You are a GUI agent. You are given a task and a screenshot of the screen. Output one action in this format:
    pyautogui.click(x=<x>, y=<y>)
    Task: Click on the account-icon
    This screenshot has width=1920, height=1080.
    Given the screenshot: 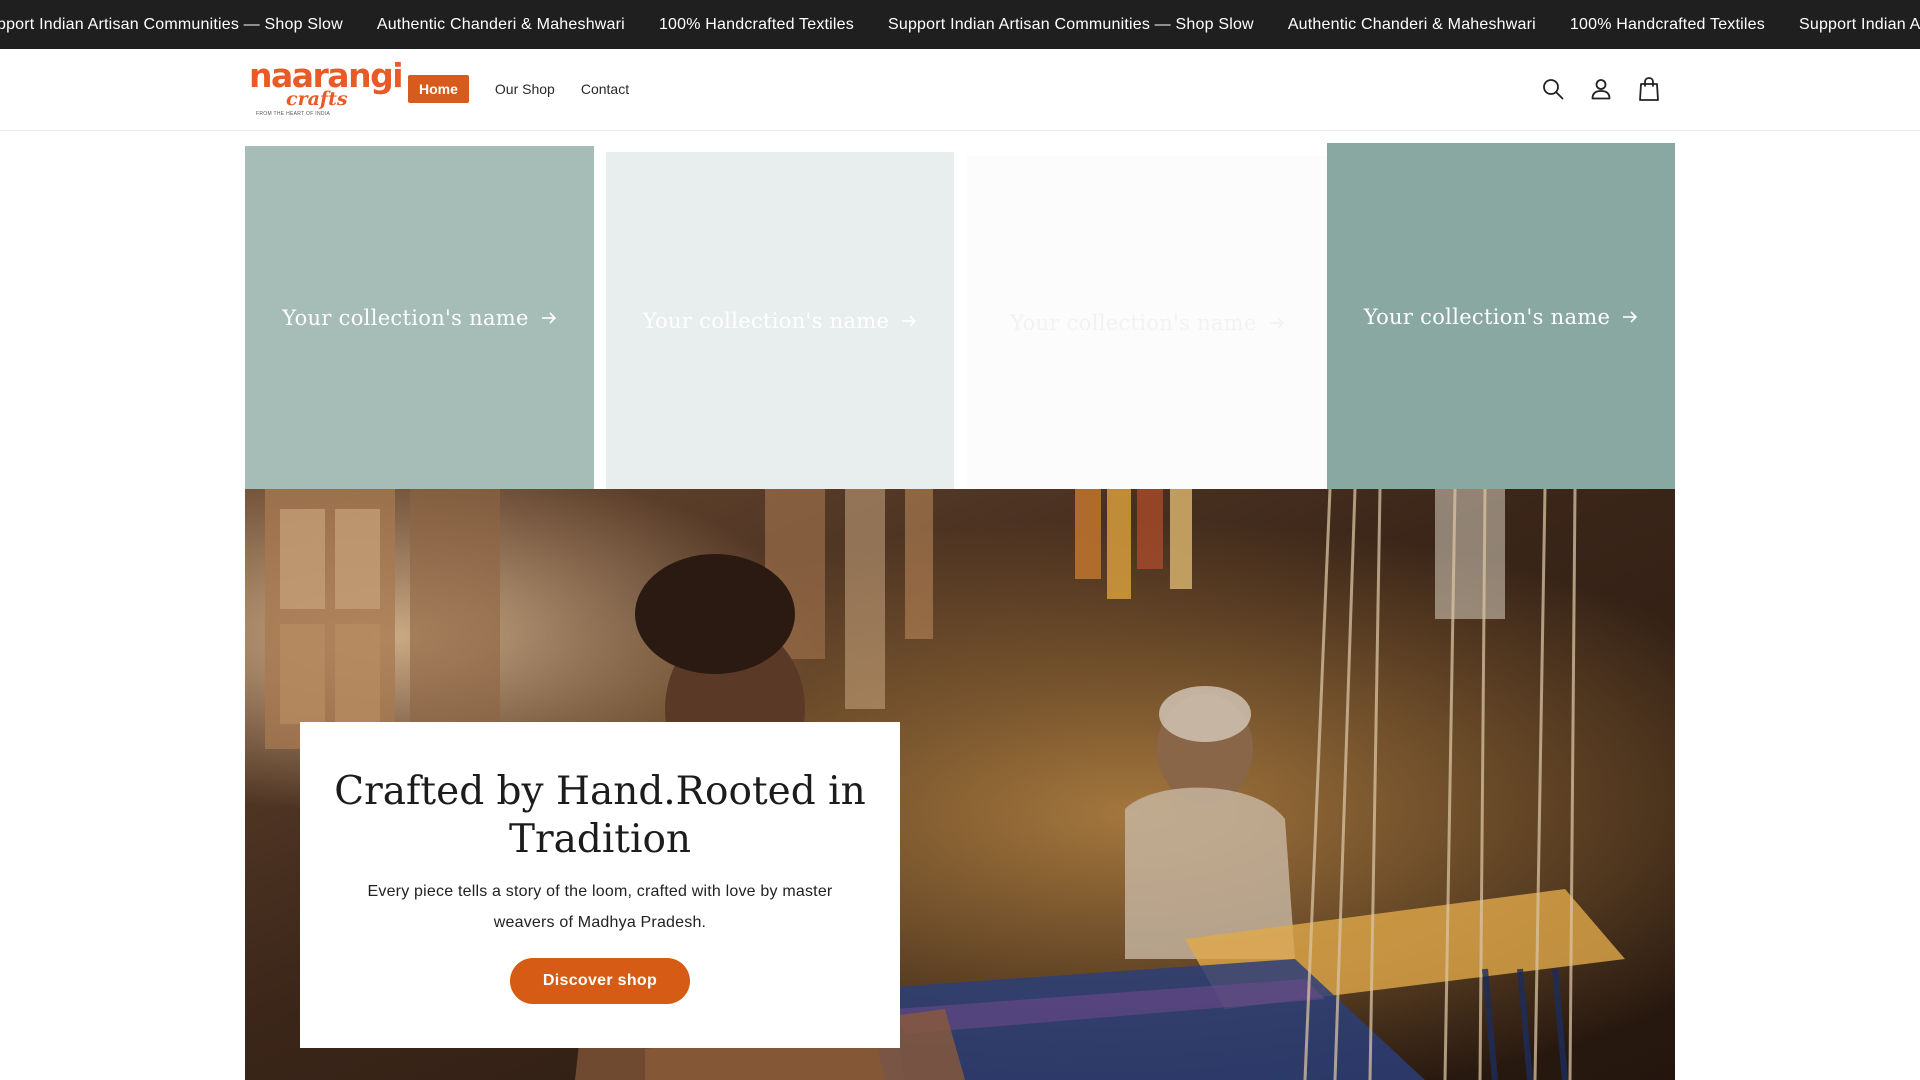 What is the action you would take?
    pyautogui.click(x=1601, y=89)
    